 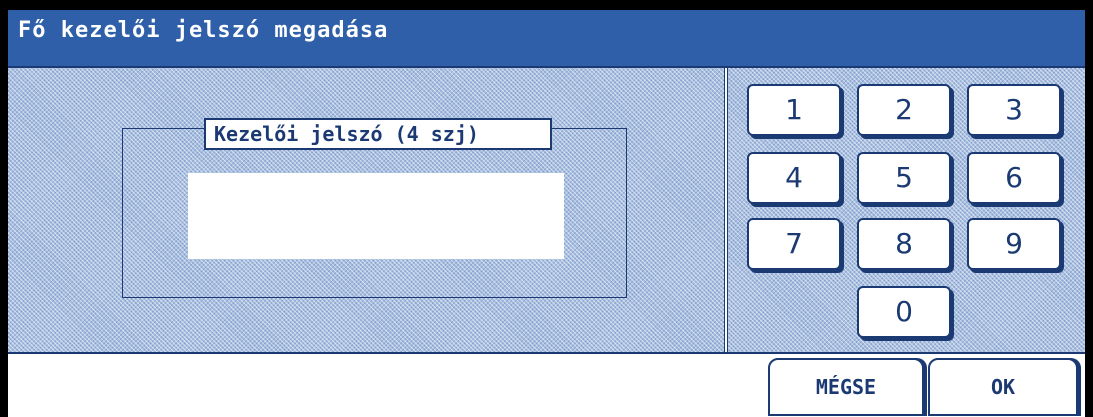 What do you see at coordinates (1014, 244) in the screenshot?
I see `keypad-key-9: 9` at bounding box center [1014, 244].